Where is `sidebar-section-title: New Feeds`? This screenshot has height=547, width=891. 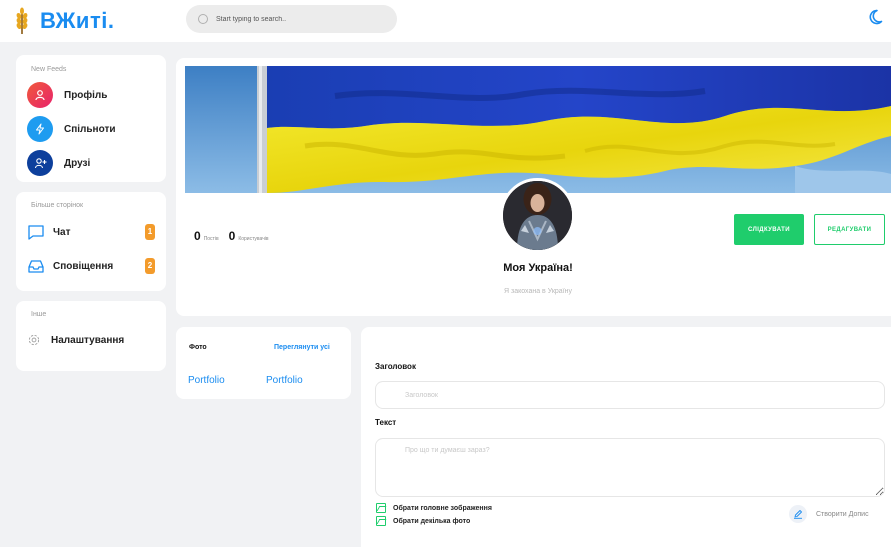
sidebar-section-title: New Feeds is located at coordinates (49, 69).